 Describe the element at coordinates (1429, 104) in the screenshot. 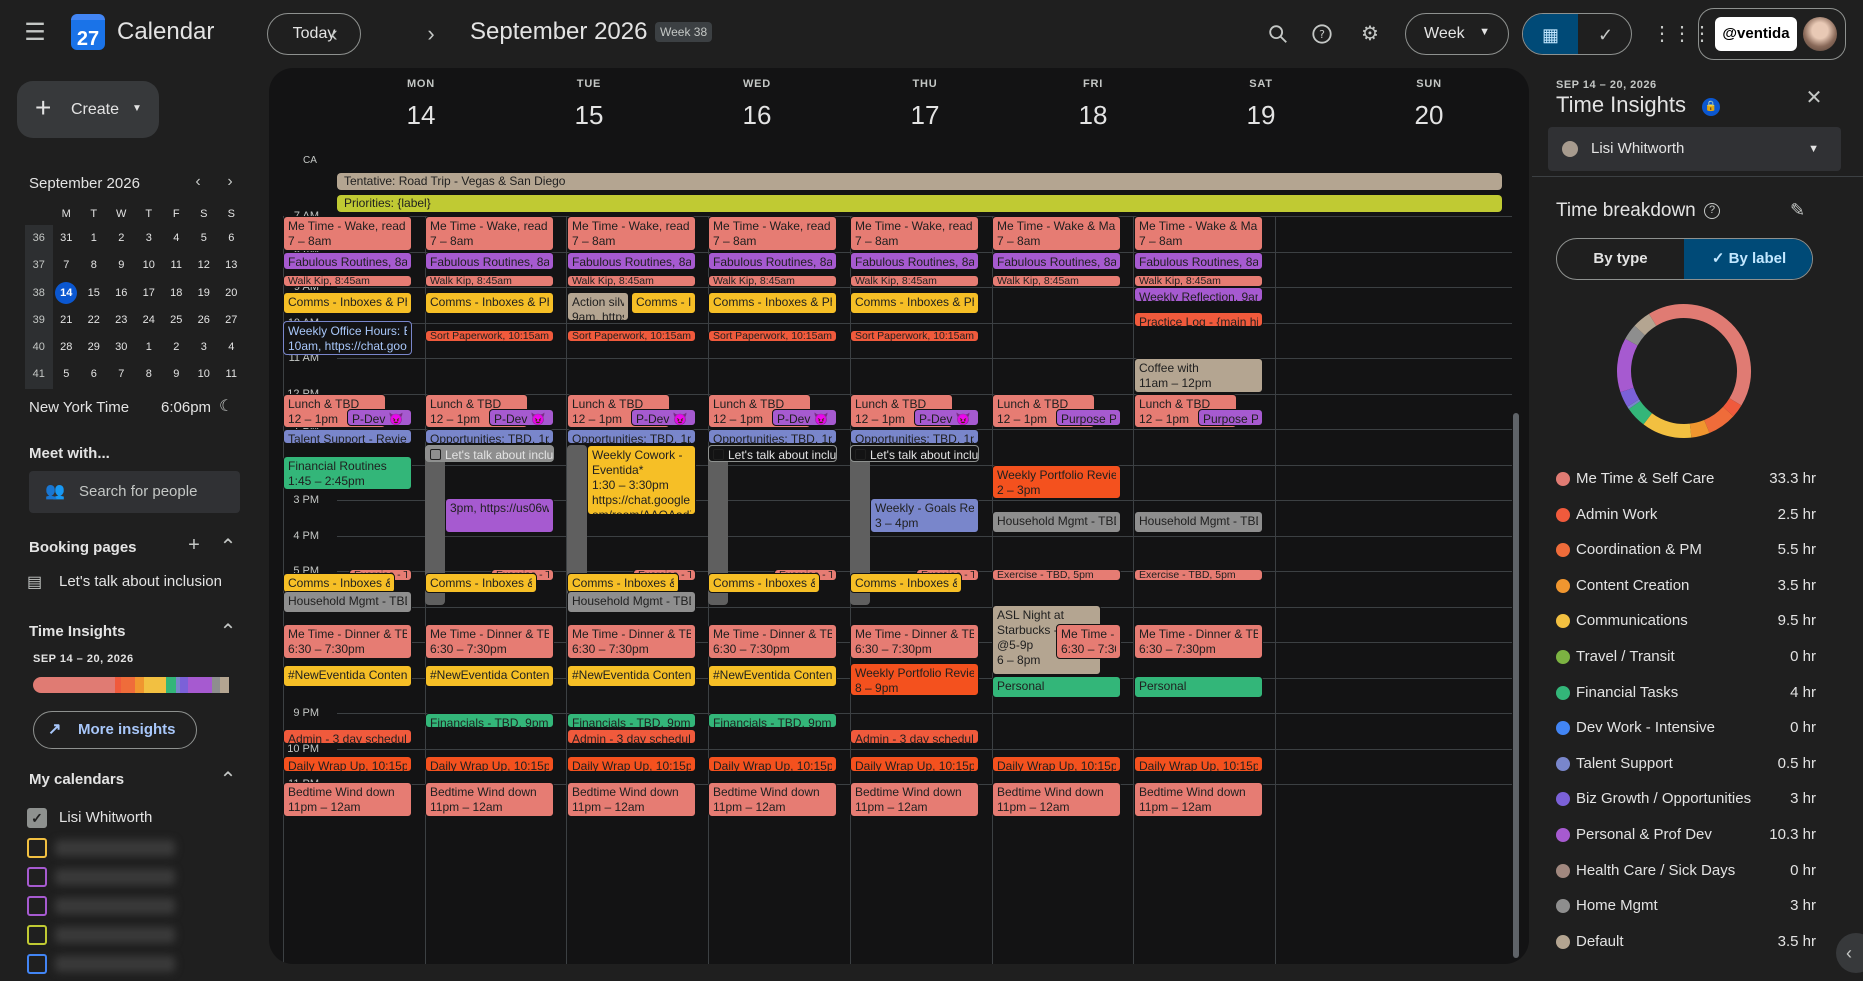

I see `day-header: SUN 20` at that location.